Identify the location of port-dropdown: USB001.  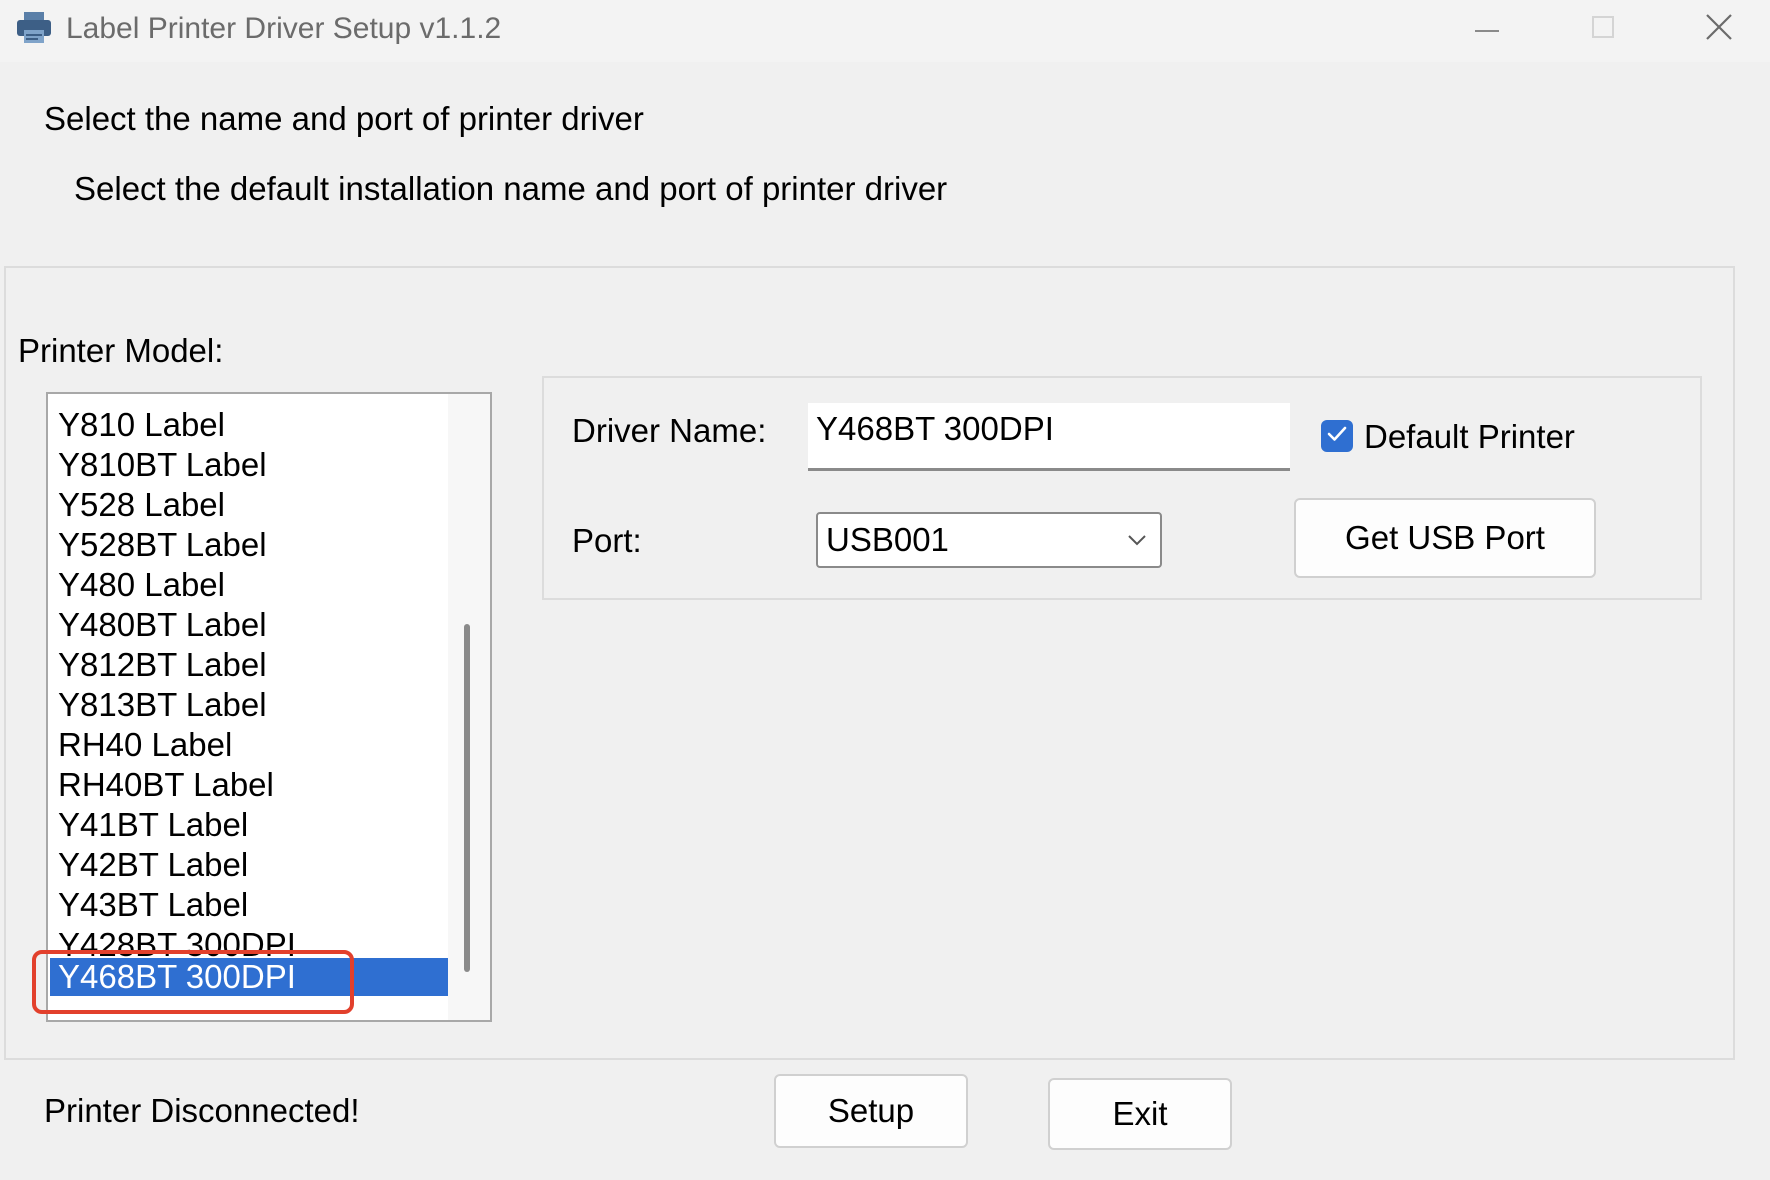
(989, 540).